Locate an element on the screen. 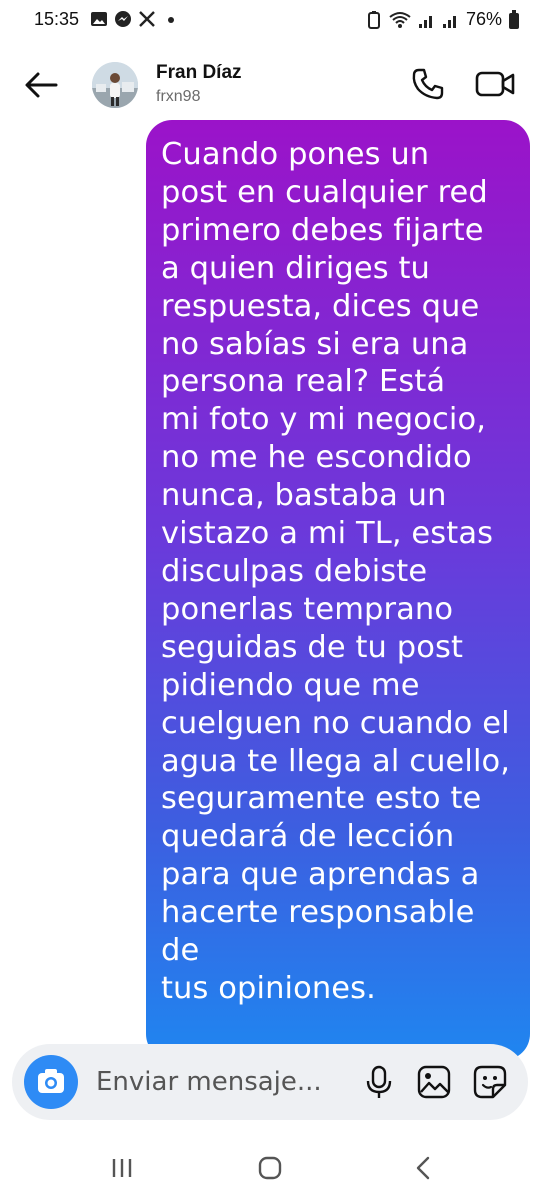 This screenshot has width=540, height=1200. contact-handle: frxn98 is located at coordinates (178, 97).